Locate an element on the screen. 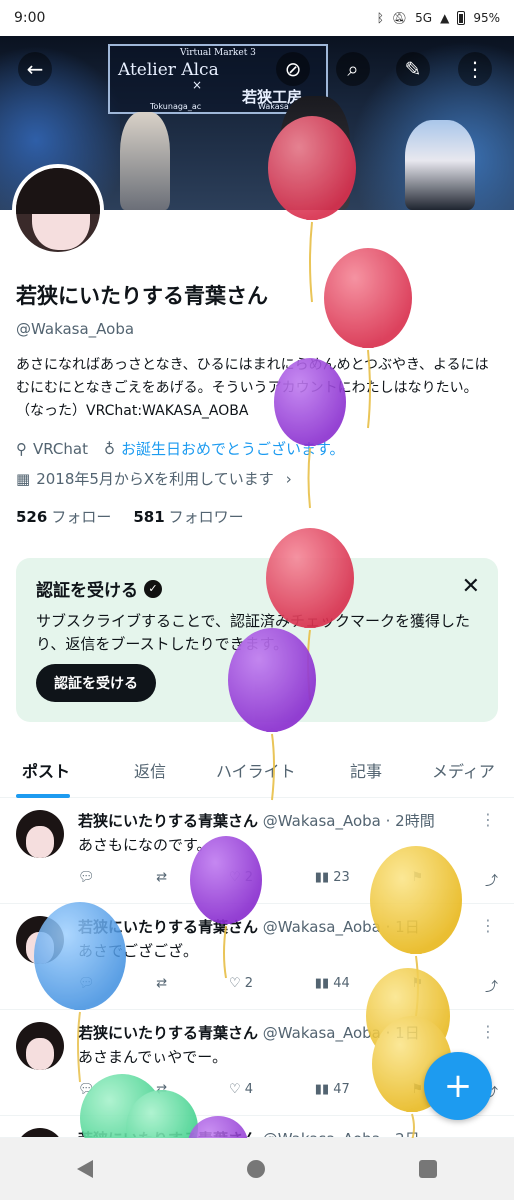  post-header: 若狭にいたりする青葉さん @Wakasa_Aoba · 2日 is located at coordinates (249, 1132).